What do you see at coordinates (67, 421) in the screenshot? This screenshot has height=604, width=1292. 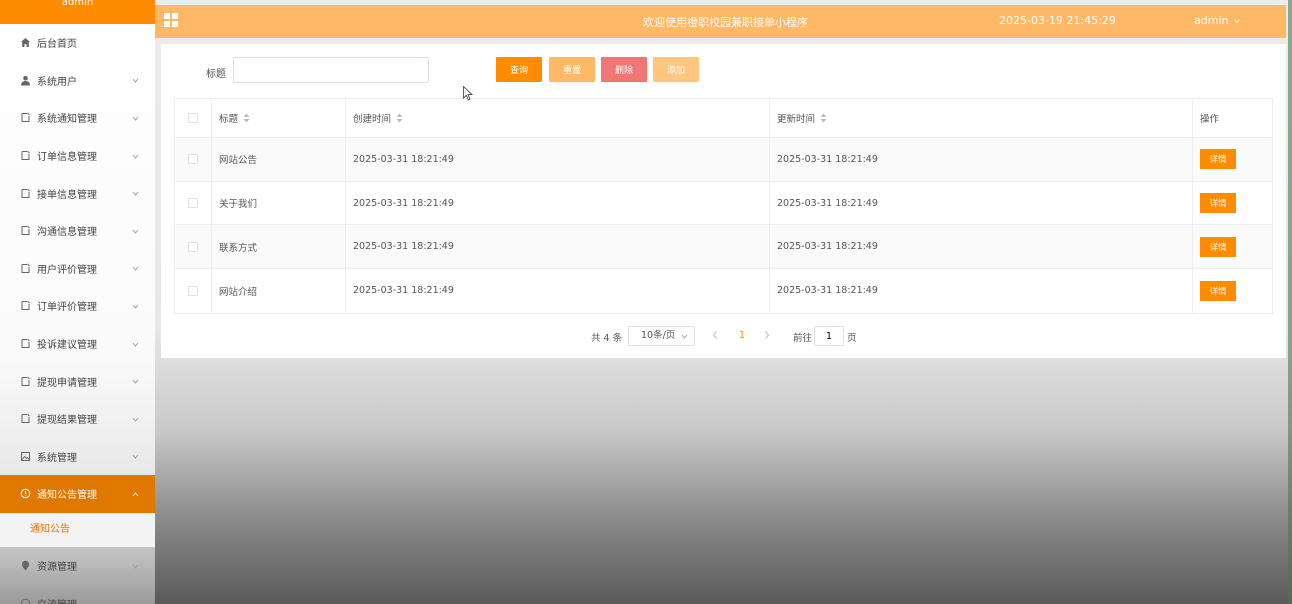 I see `sidebar-item-label: 提现结果管理` at bounding box center [67, 421].